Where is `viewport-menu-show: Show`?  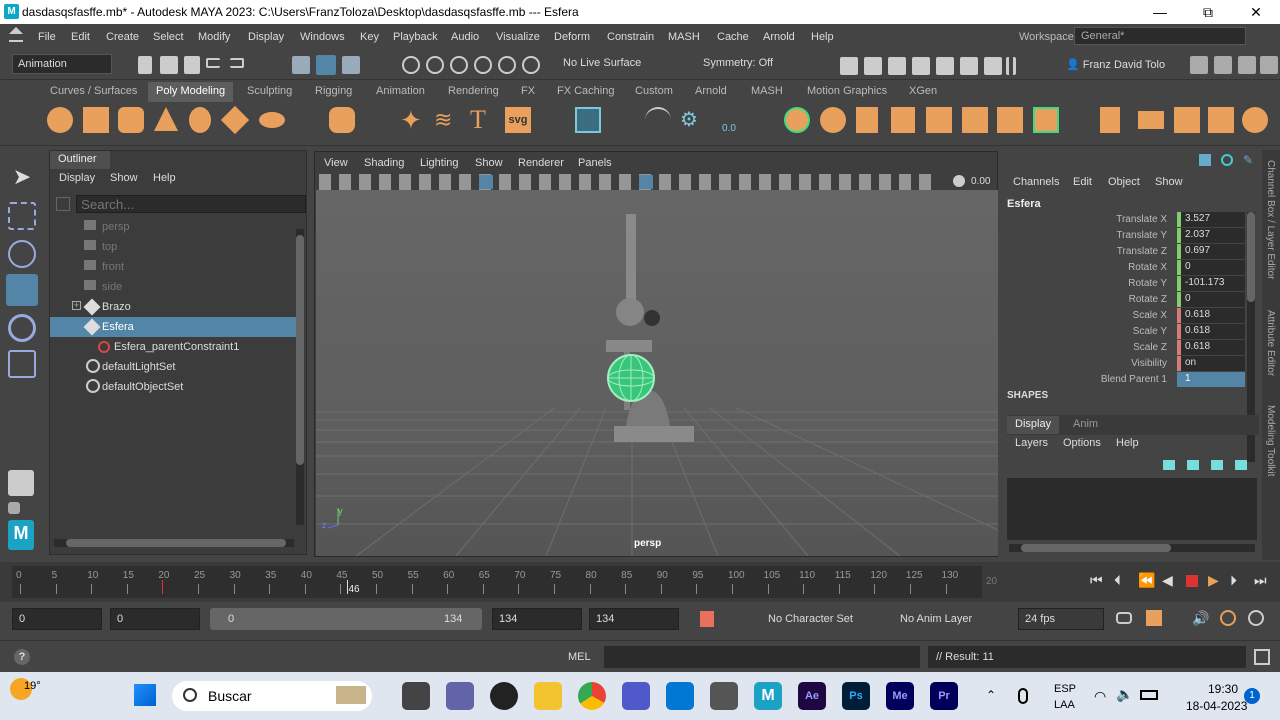 viewport-menu-show: Show is located at coordinates (489, 163).